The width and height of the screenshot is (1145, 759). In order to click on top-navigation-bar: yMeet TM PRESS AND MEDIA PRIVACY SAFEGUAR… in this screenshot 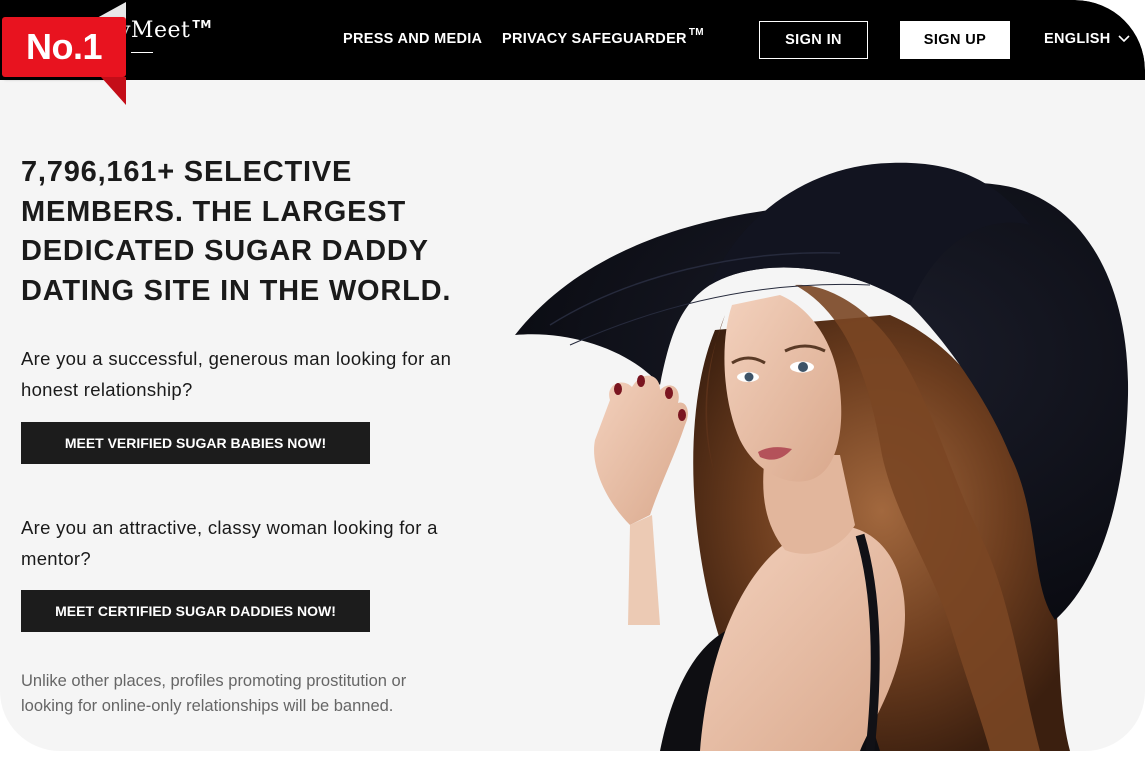, I will do `click(572, 40)`.